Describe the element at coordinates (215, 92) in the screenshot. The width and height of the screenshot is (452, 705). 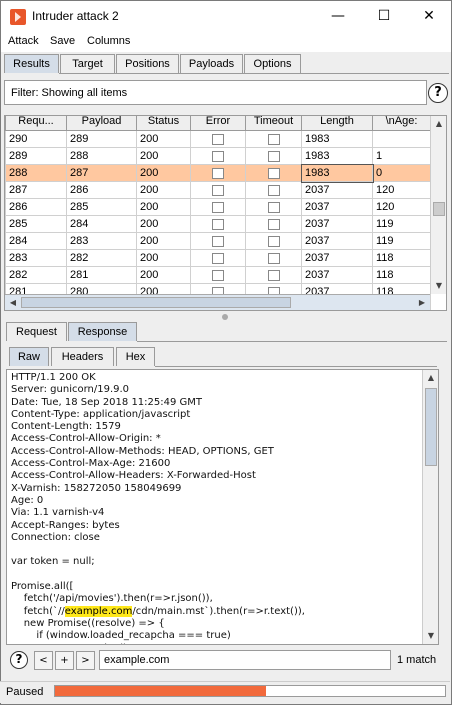
I see `filter-bar: Filter: Showing all items` at that location.